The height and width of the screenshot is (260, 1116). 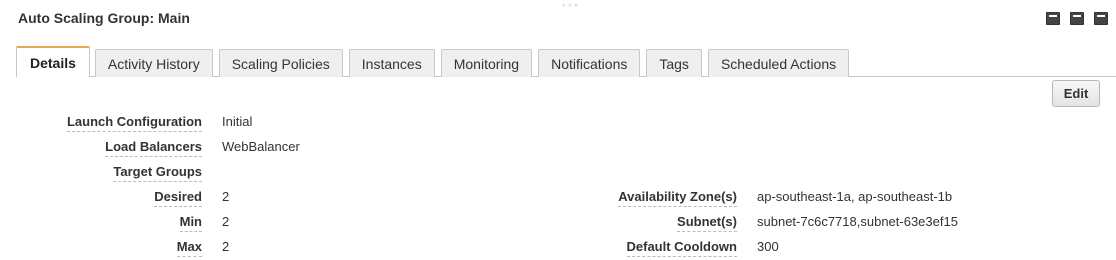 I want to click on detail-row-launch-configuration: Launch Configuration, so click(x=101, y=123).